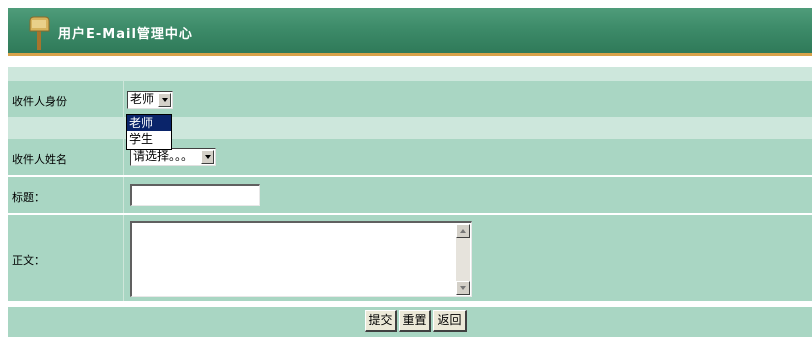  Describe the element at coordinates (28, 260) in the screenshot. I see `body-label: 正文：` at that location.